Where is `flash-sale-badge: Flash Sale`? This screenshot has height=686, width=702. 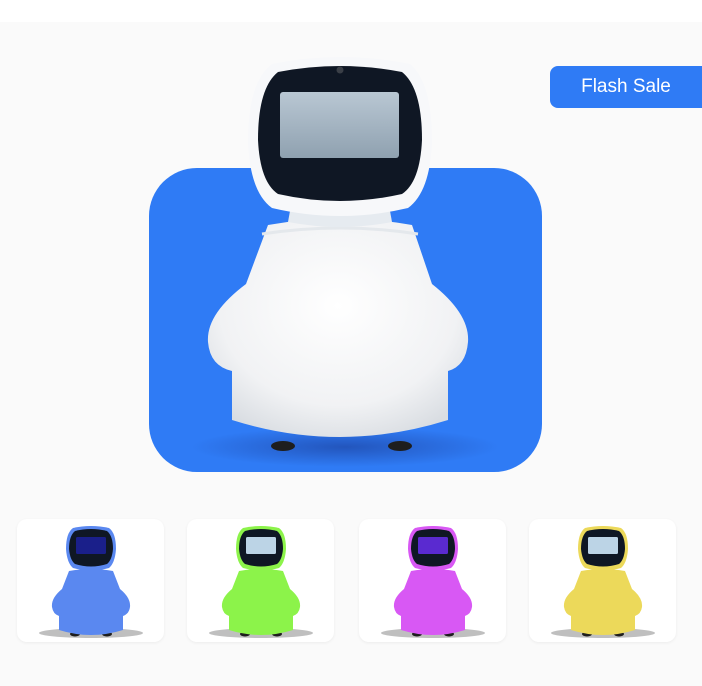 flash-sale-badge: Flash Sale is located at coordinates (626, 87).